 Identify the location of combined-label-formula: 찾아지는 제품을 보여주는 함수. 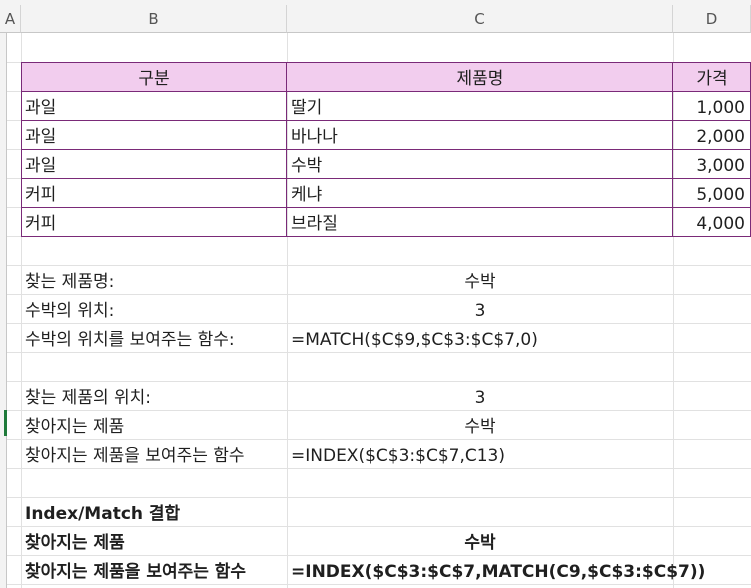
(154, 569).